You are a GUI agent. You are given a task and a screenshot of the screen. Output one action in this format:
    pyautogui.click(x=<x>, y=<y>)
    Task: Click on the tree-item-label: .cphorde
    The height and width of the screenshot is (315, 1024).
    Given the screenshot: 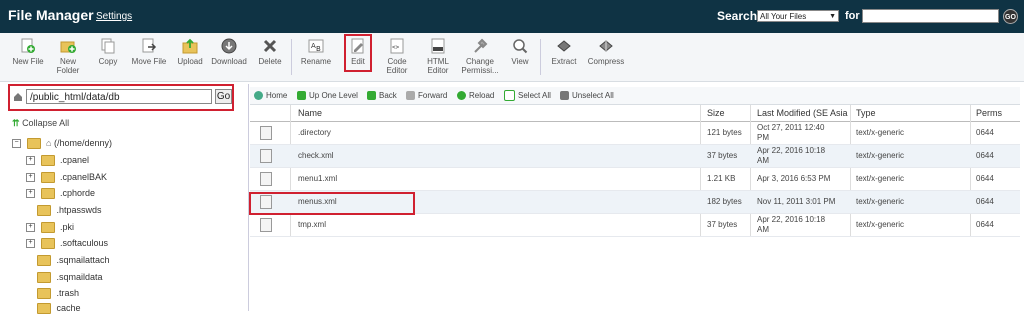 What is the action you would take?
    pyautogui.click(x=78, y=193)
    